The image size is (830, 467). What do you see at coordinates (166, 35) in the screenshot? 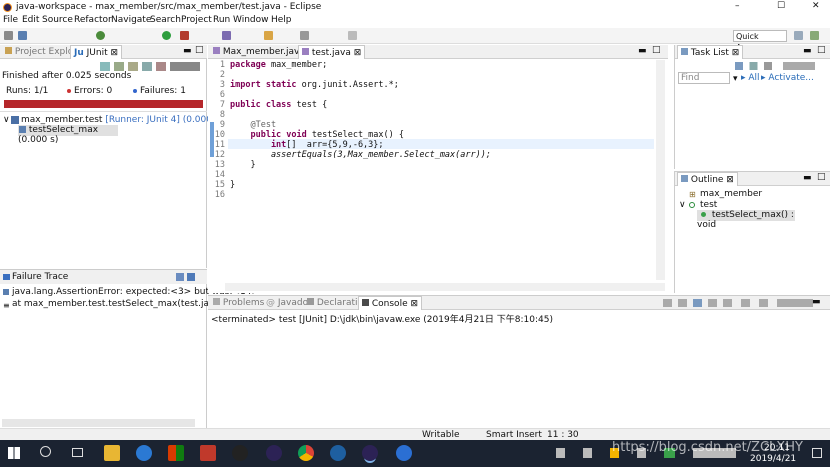
I see `run-icon` at bounding box center [166, 35].